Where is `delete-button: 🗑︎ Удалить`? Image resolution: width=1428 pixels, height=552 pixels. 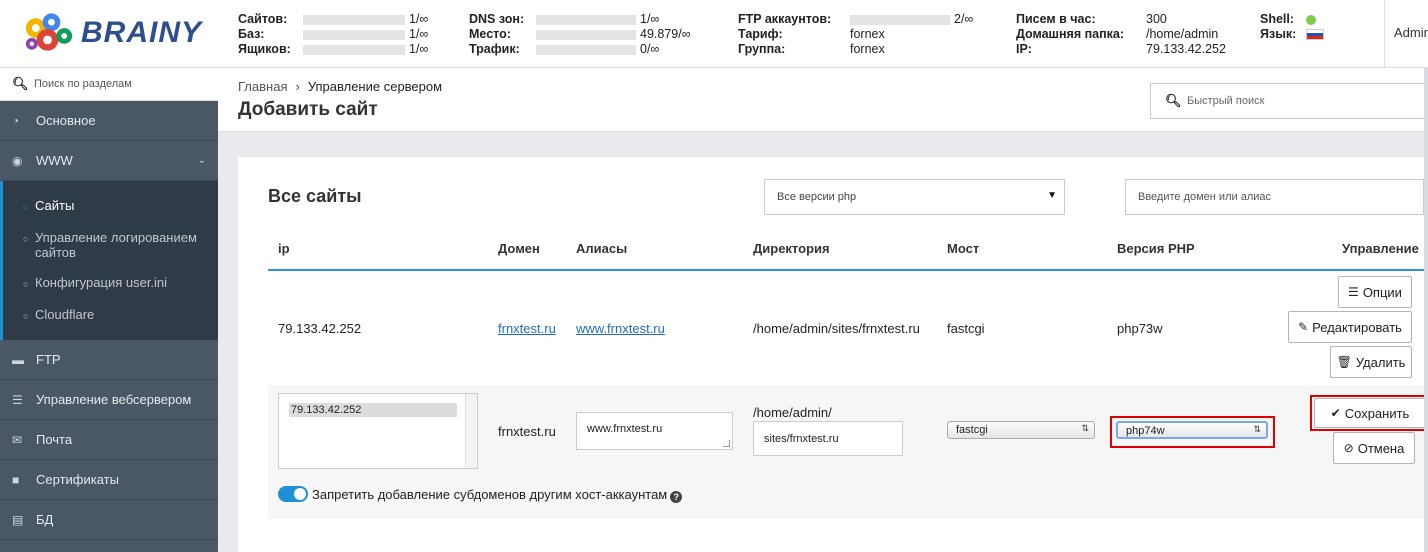
delete-button: 🗑︎ Удалить is located at coordinates (1371, 362).